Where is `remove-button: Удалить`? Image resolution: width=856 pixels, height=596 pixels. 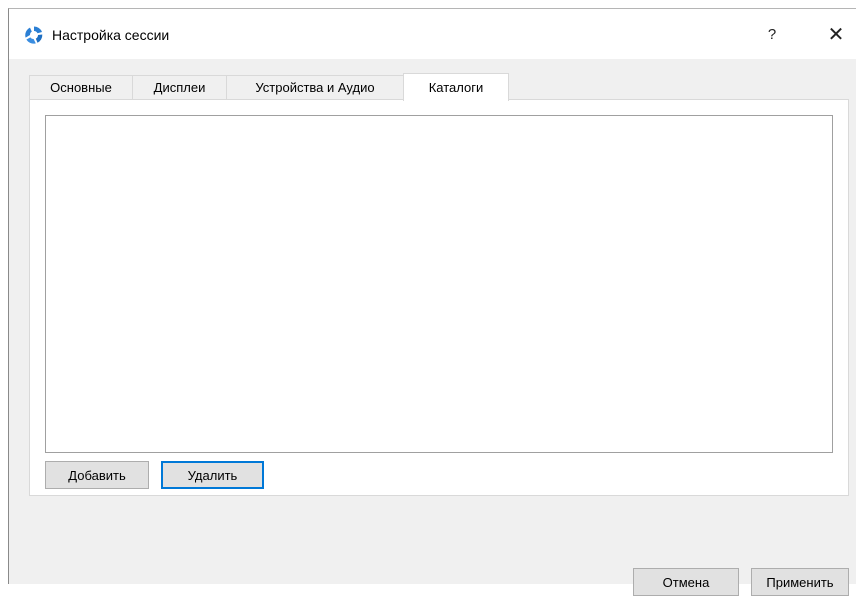 remove-button: Удалить is located at coordinates (212, 475).